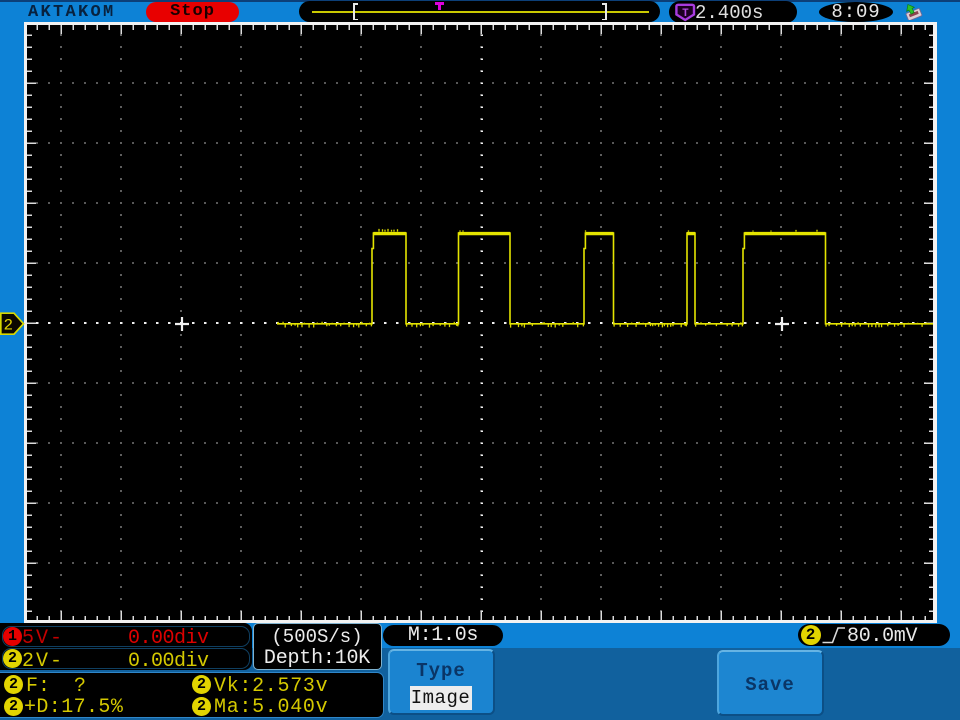  Describe the element at coordinates (685, 14) in the screenshot. I see `svg-text: T` at that location.